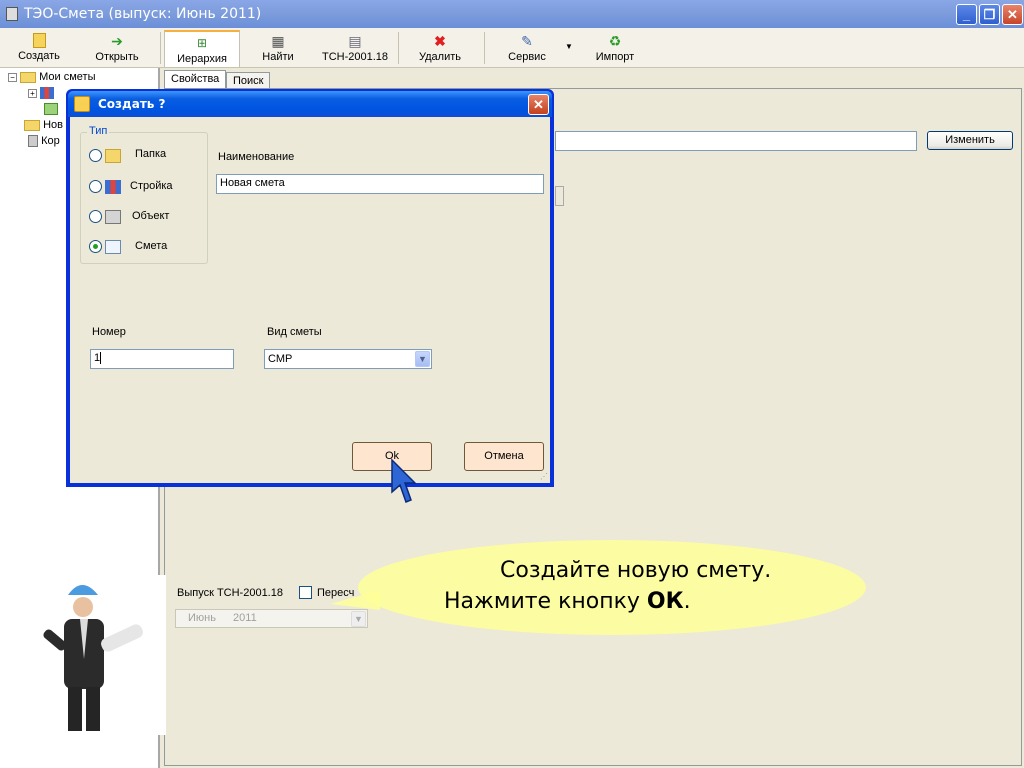 The image size is (1024, 768). Describe the element at coordinates (12, 14) in the screenshot. I see `app-icon` at that location.